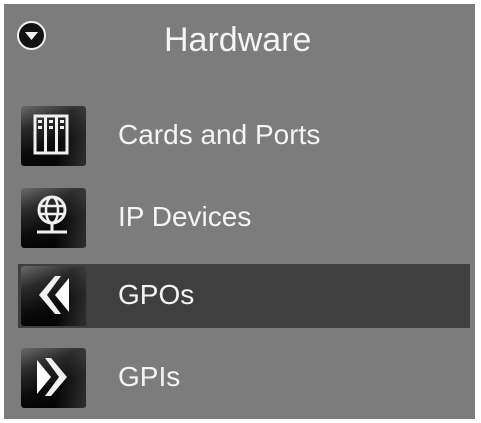 Image resolution: width=481 pixels, height=423 pixels. I want to click on nav-item-gpis: GPIs, so click(244, 378).